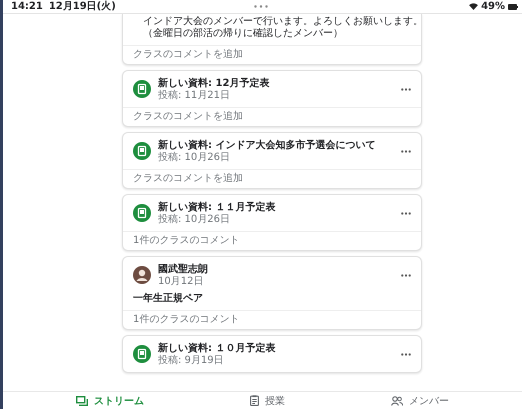  I want to click on post-title: 新しい資料: 12月予定表, so click(276, 83).